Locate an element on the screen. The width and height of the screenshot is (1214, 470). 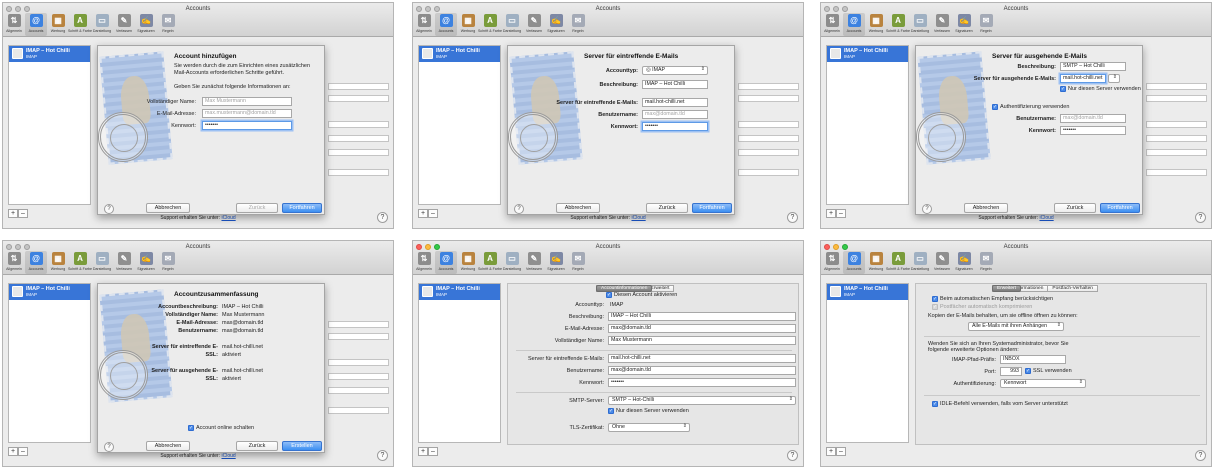
offline-copies-select: Alle E-Mails mit ihren Anhängen ⇕ is located at coordinates (1016, 326).